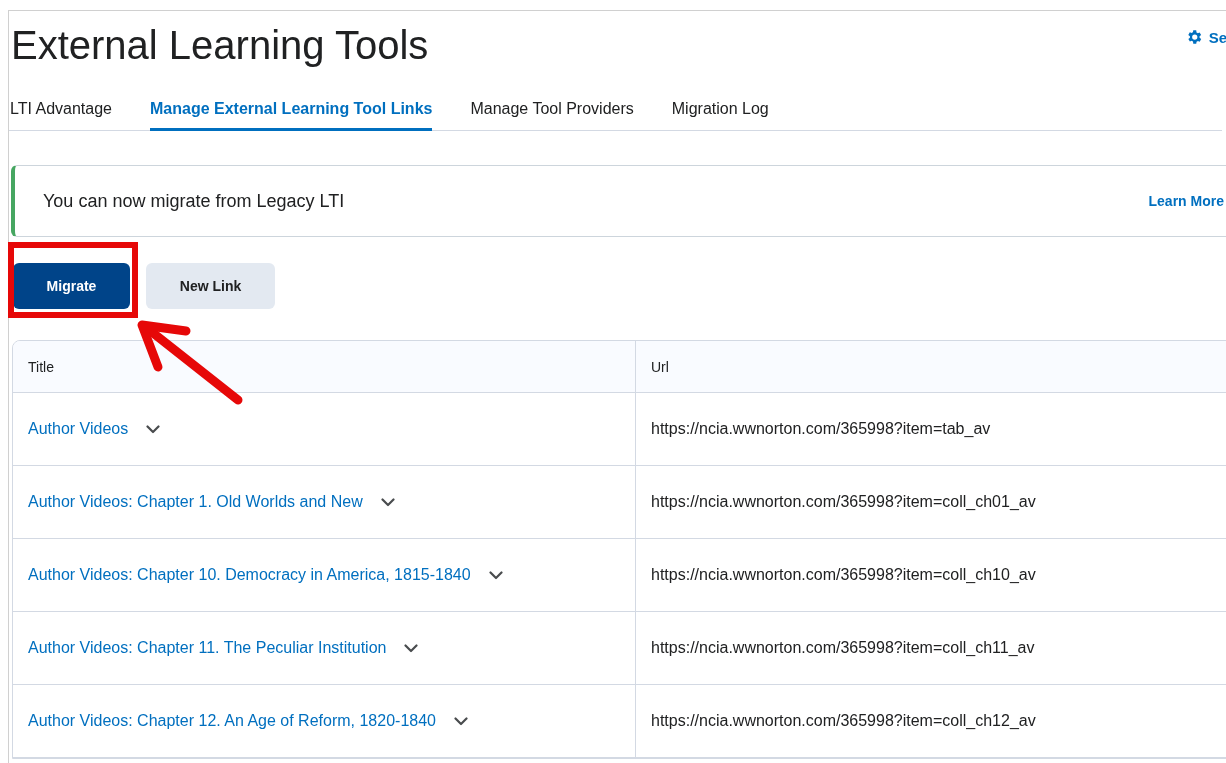  What do you see at coordinates (1205, 37) in the screenshot?
I see `settings-link: Se` at bounding box center [1205, 37].